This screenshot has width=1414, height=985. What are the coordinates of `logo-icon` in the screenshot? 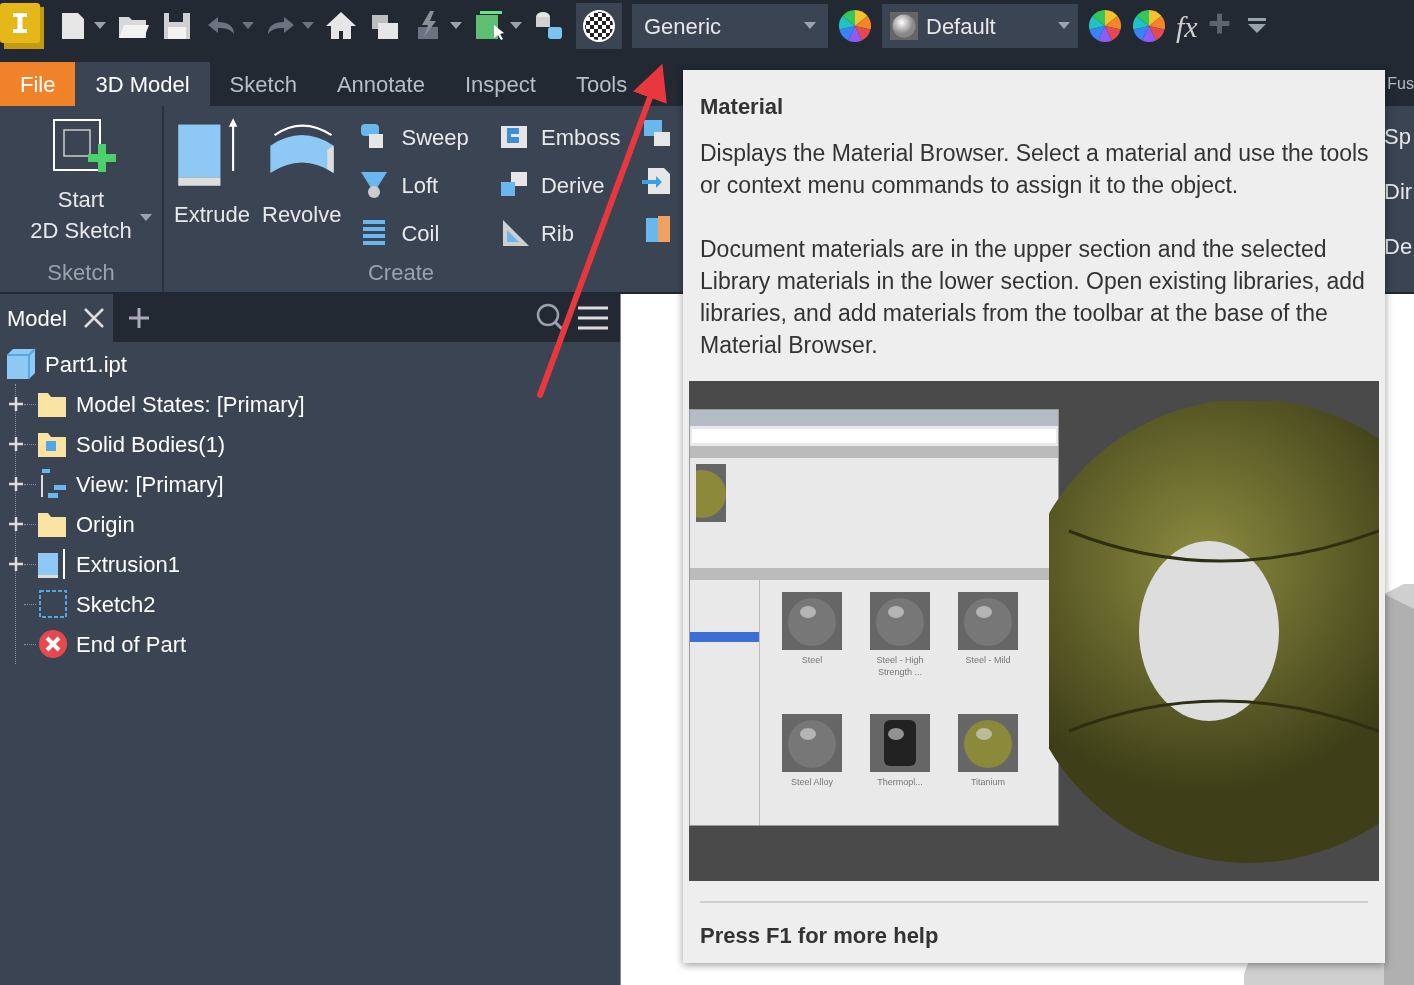 It's located at (23, 26).